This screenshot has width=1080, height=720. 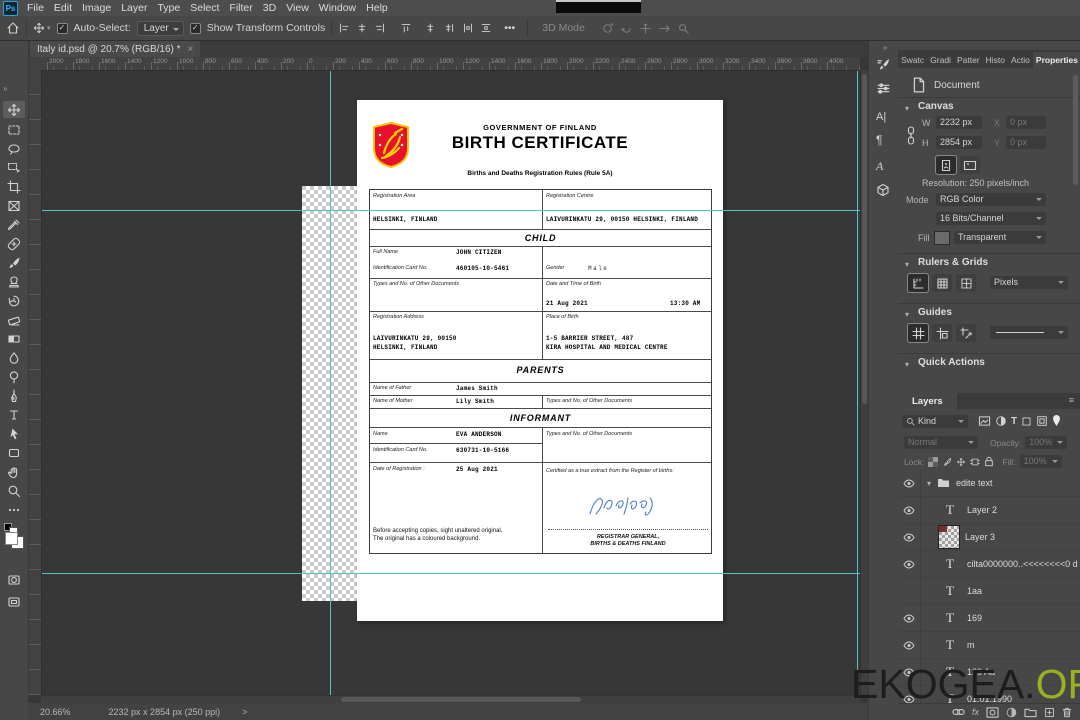 I want to click on layer-name: 1aa, so click(x=974, y=591).